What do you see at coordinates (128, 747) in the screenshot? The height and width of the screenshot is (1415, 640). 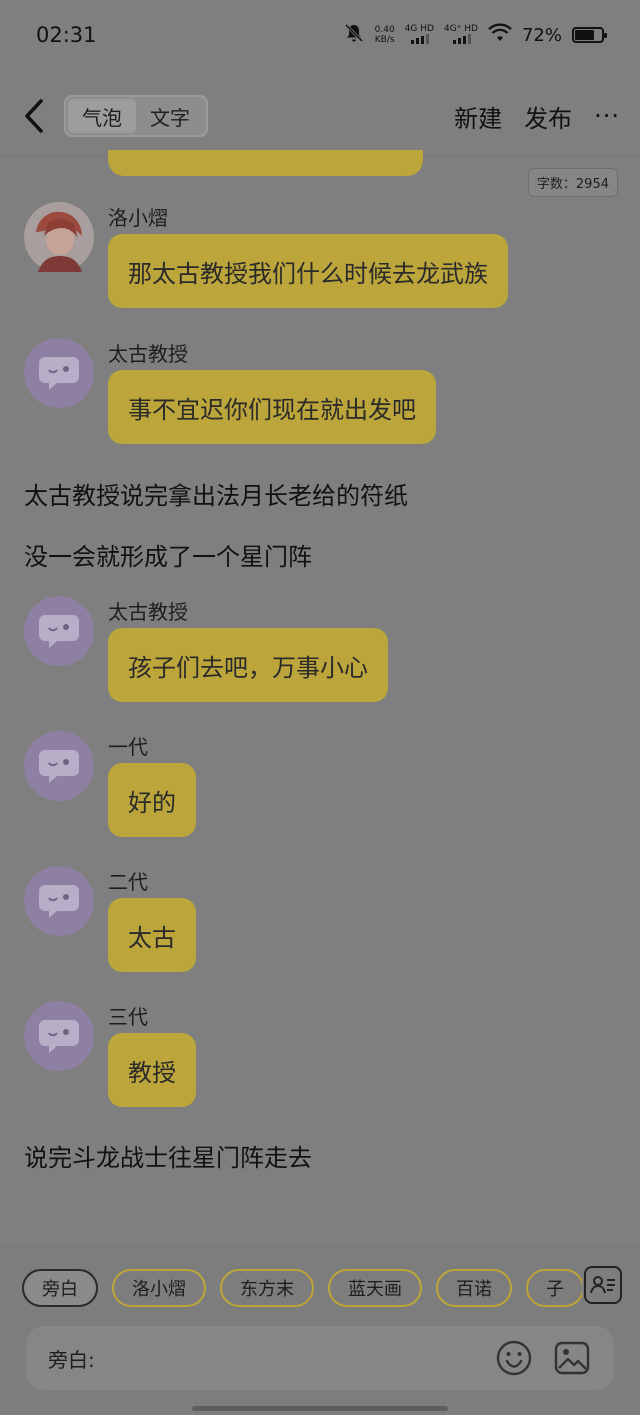 I see `sender-name: 一代` at bounding box center [128, 747].